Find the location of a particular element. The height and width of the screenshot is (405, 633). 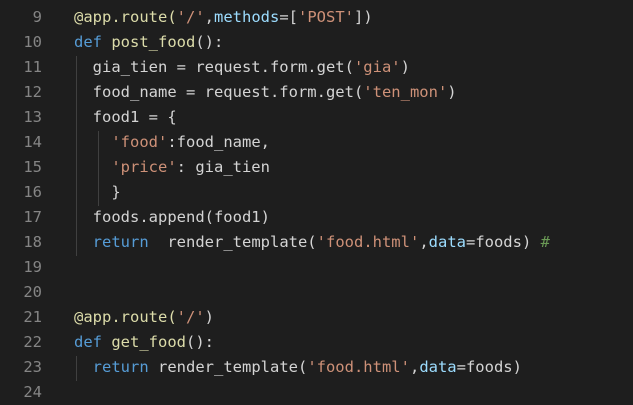

code-line: 19 is located at coordinates (316, 267).